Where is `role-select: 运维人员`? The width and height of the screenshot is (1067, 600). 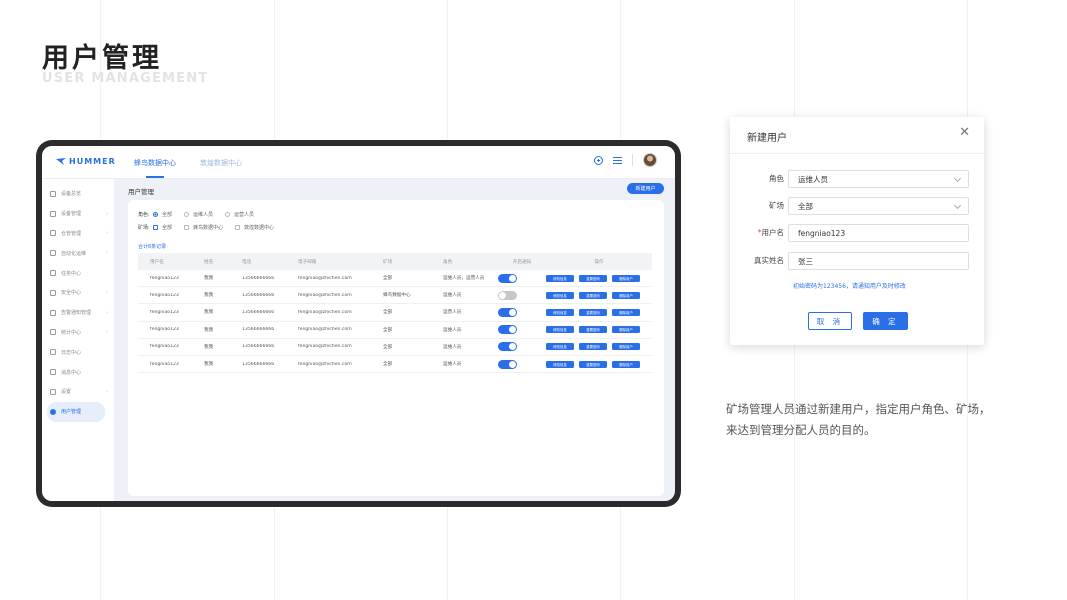 role-select: 运维人员 is located at coordinates (878, 179).